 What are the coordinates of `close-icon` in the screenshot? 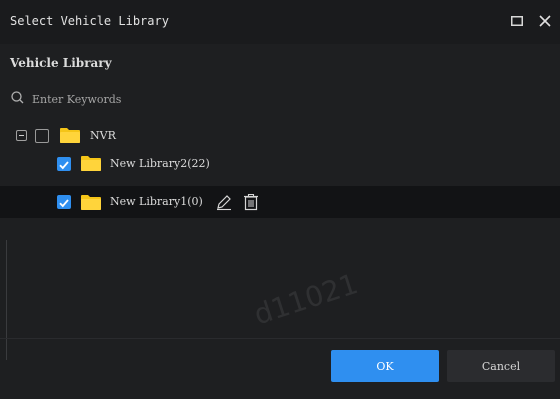 It's located at (545, 21).